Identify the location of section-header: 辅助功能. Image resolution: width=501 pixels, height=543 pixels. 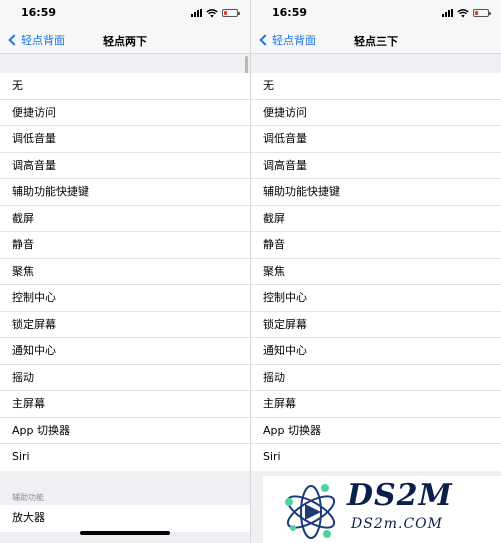
(28, 497).